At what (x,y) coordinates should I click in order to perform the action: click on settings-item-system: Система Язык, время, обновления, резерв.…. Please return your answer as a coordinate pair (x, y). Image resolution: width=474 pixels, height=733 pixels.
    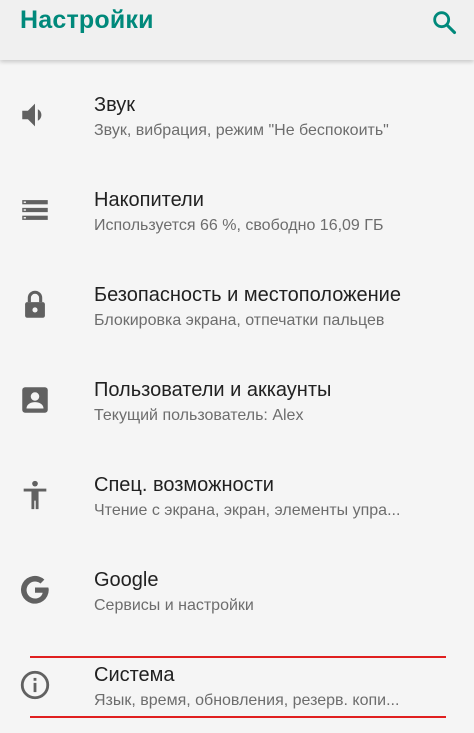
    Looking at the image, I should click on (237, 677).